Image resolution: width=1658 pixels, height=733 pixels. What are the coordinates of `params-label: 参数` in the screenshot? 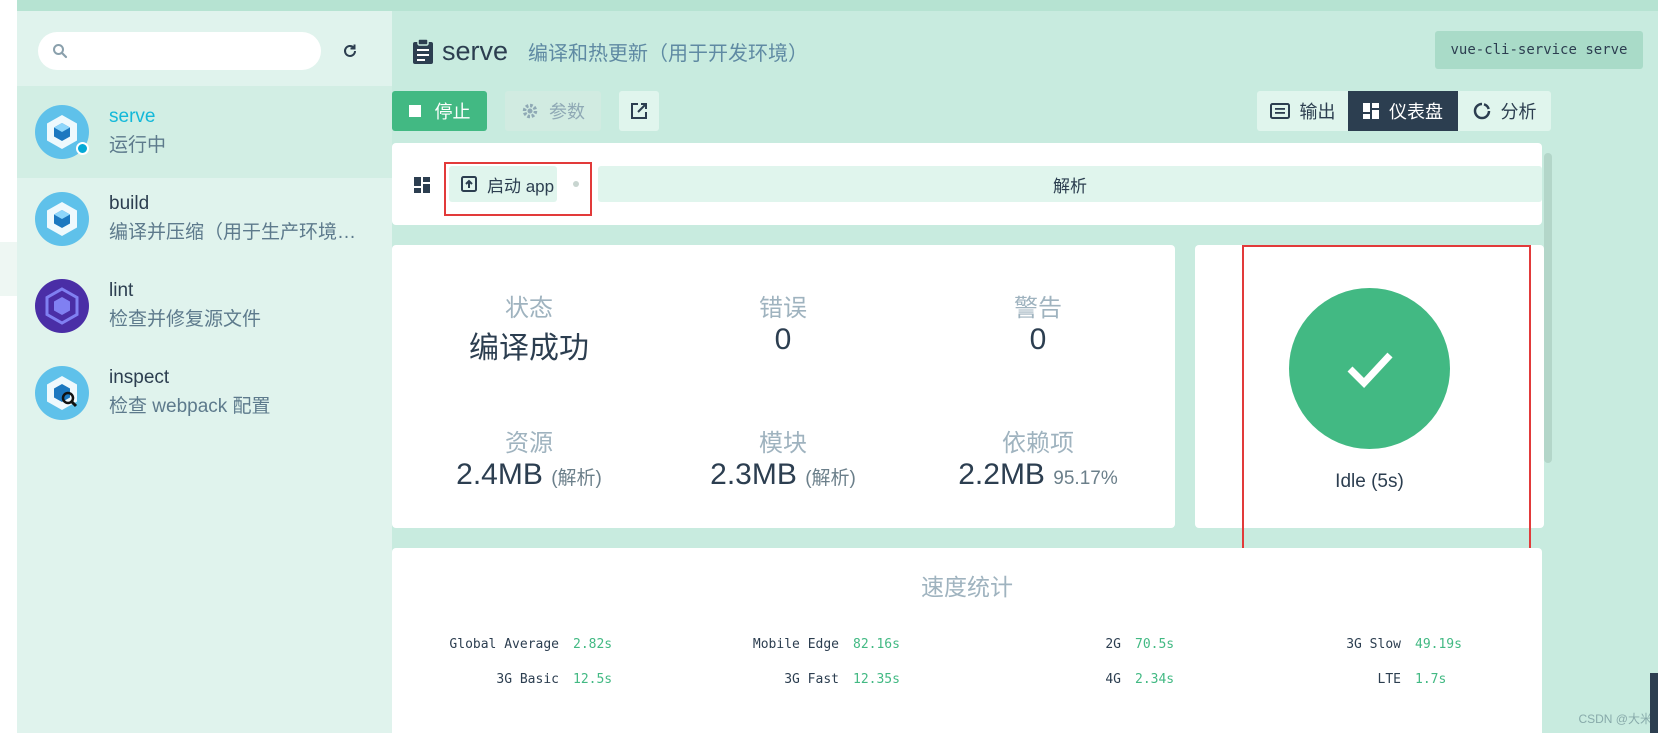 It's located at (567, 112).